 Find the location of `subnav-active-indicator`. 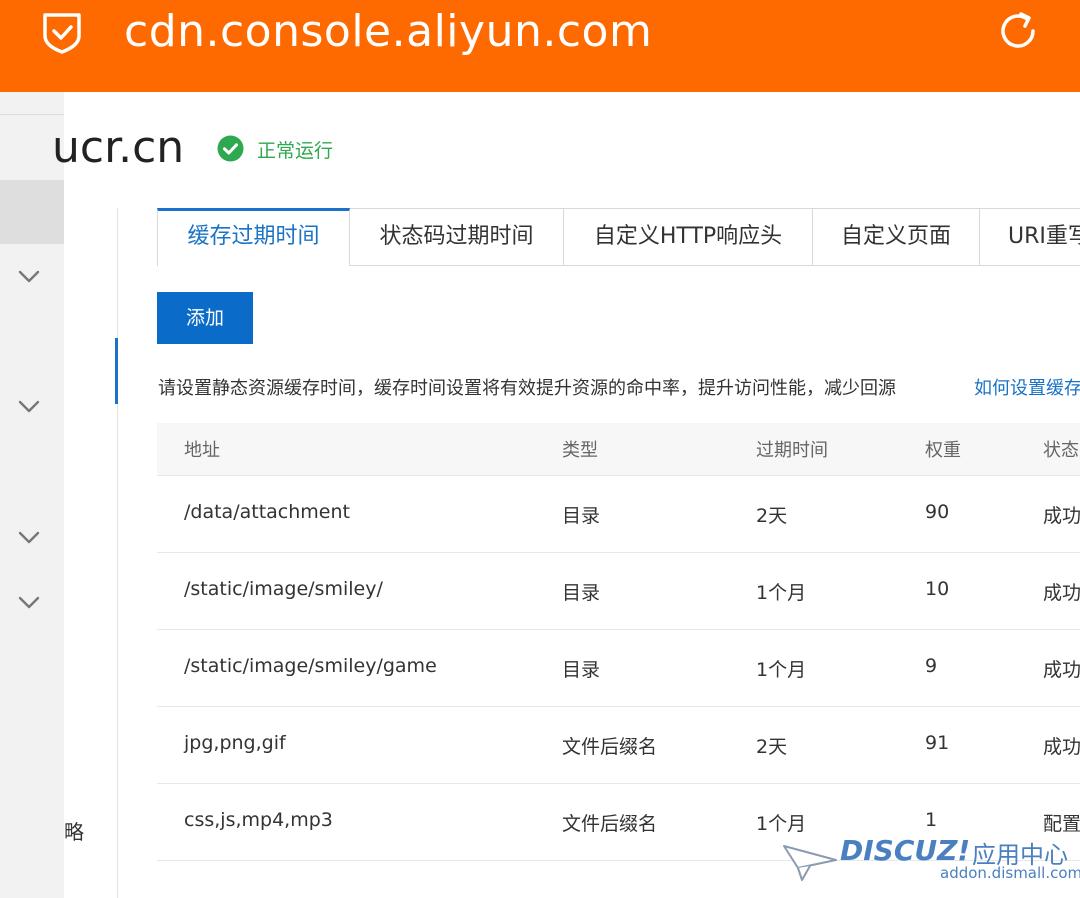

subnav-active-indicator is located at coordinates (116, 371).